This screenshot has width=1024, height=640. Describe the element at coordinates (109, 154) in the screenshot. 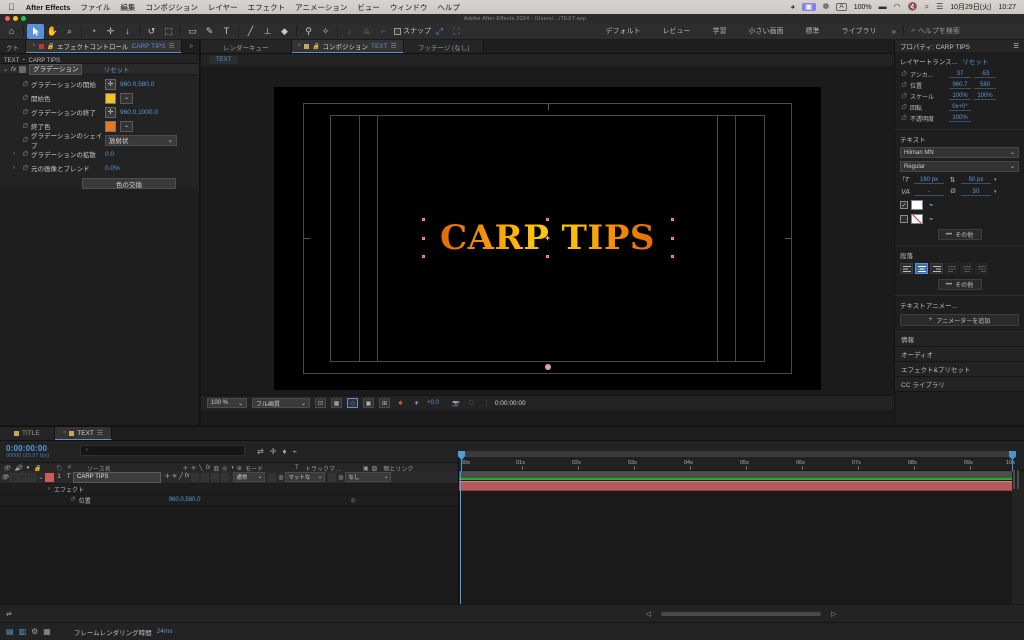

I see `property-value: 0.0` at that location.